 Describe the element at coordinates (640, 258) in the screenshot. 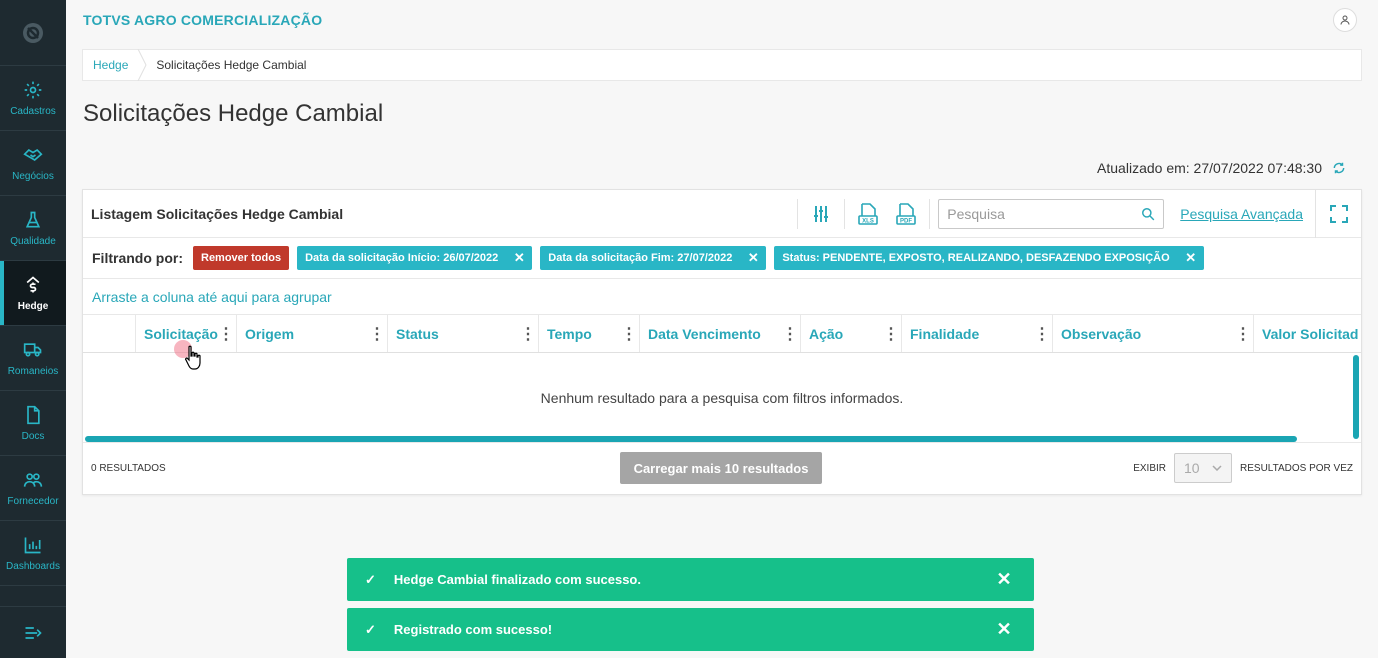

I see `filter-chip-label: Data da solicitação Fim: 27/07/2022` at that location.